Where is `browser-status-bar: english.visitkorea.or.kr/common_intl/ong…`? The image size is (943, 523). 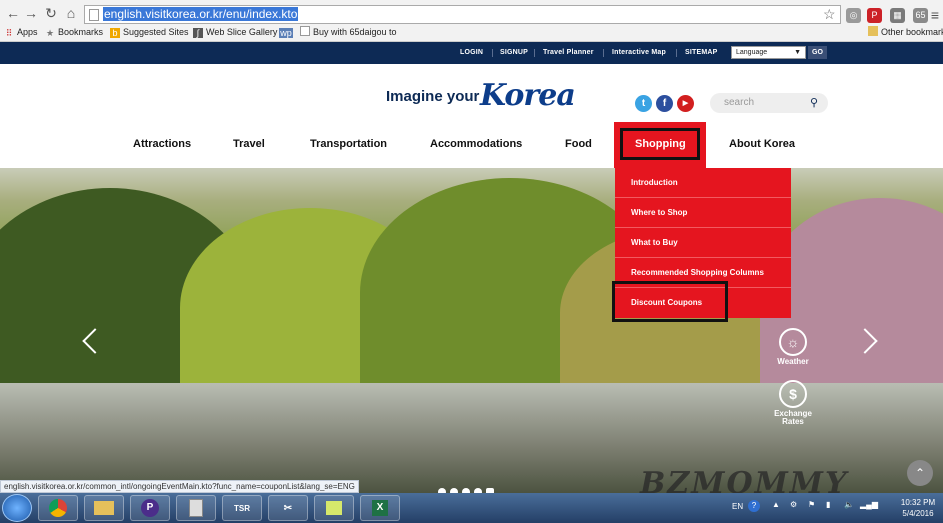 browser-status-bar: english.visitkorea.or.kr/common_intl/ong… is located at coordinates (179, 486).